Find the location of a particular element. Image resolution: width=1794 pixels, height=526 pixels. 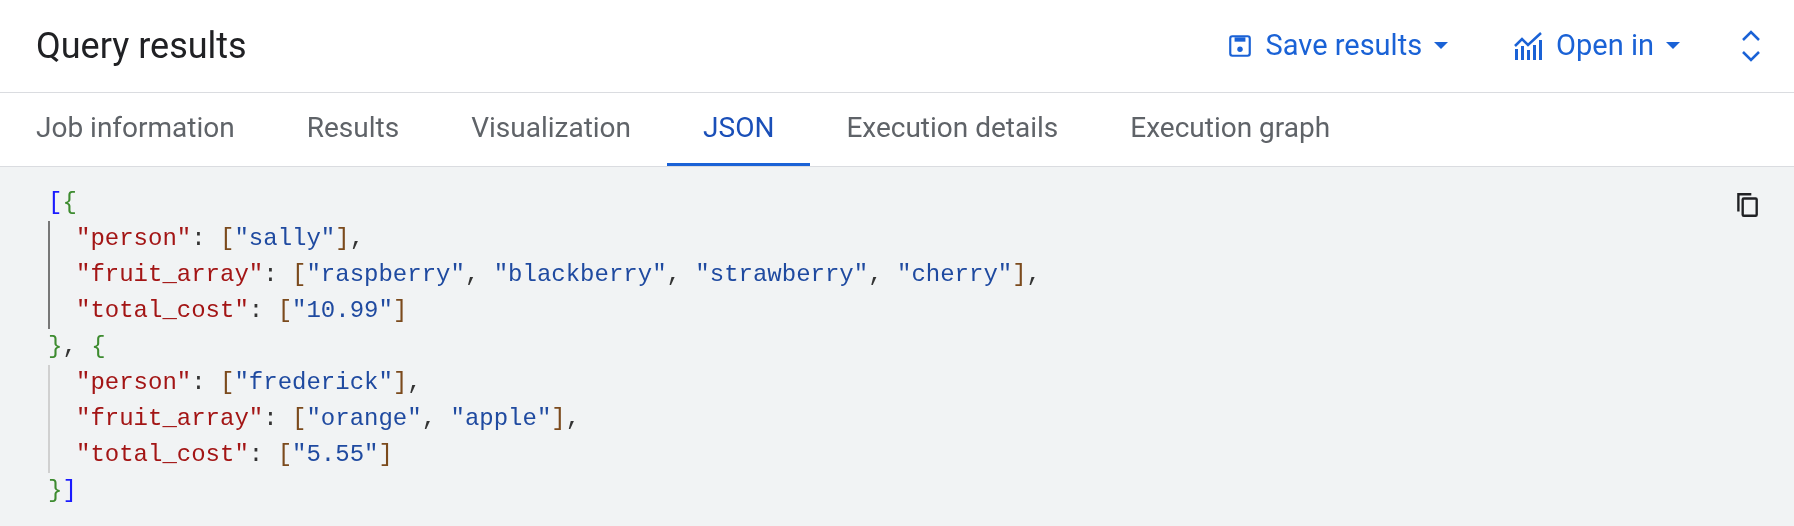

tab: Results is located at coordinates (353, 129).